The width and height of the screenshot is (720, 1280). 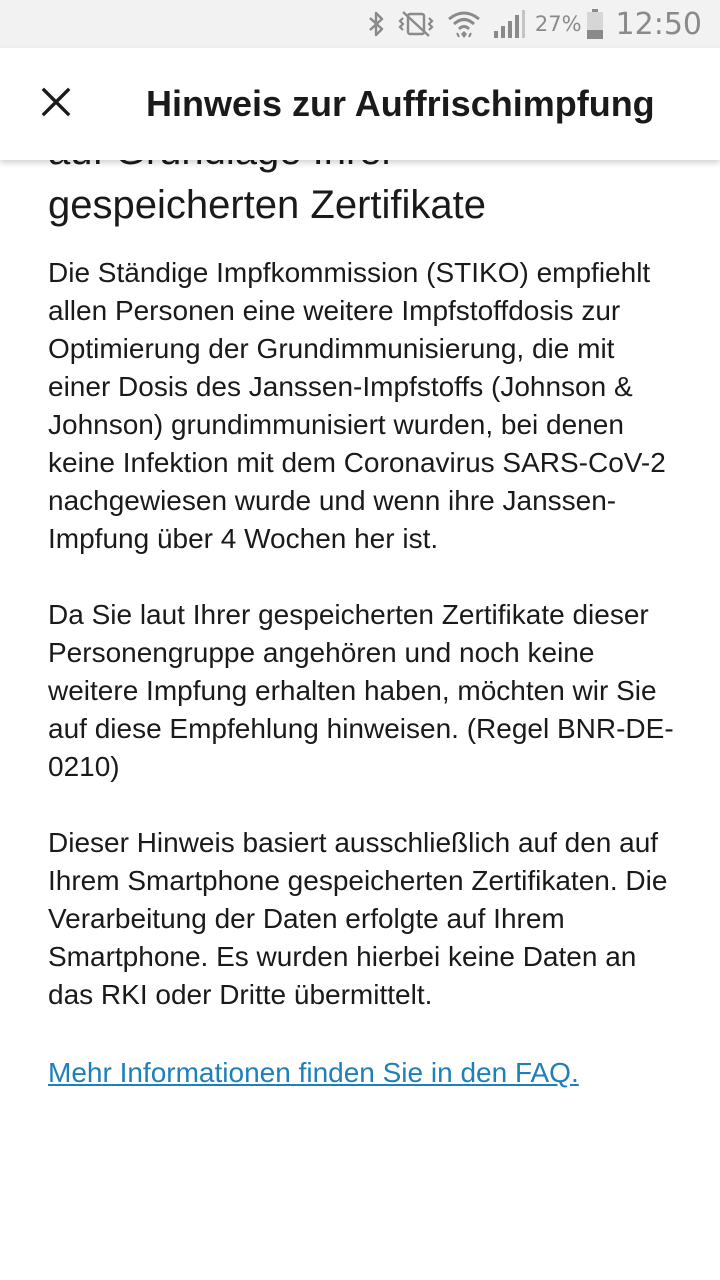 What do you see at coordinates (658, 24) in the screenshot?
I see `clock: 12:50` at bounding box center [658, 24].